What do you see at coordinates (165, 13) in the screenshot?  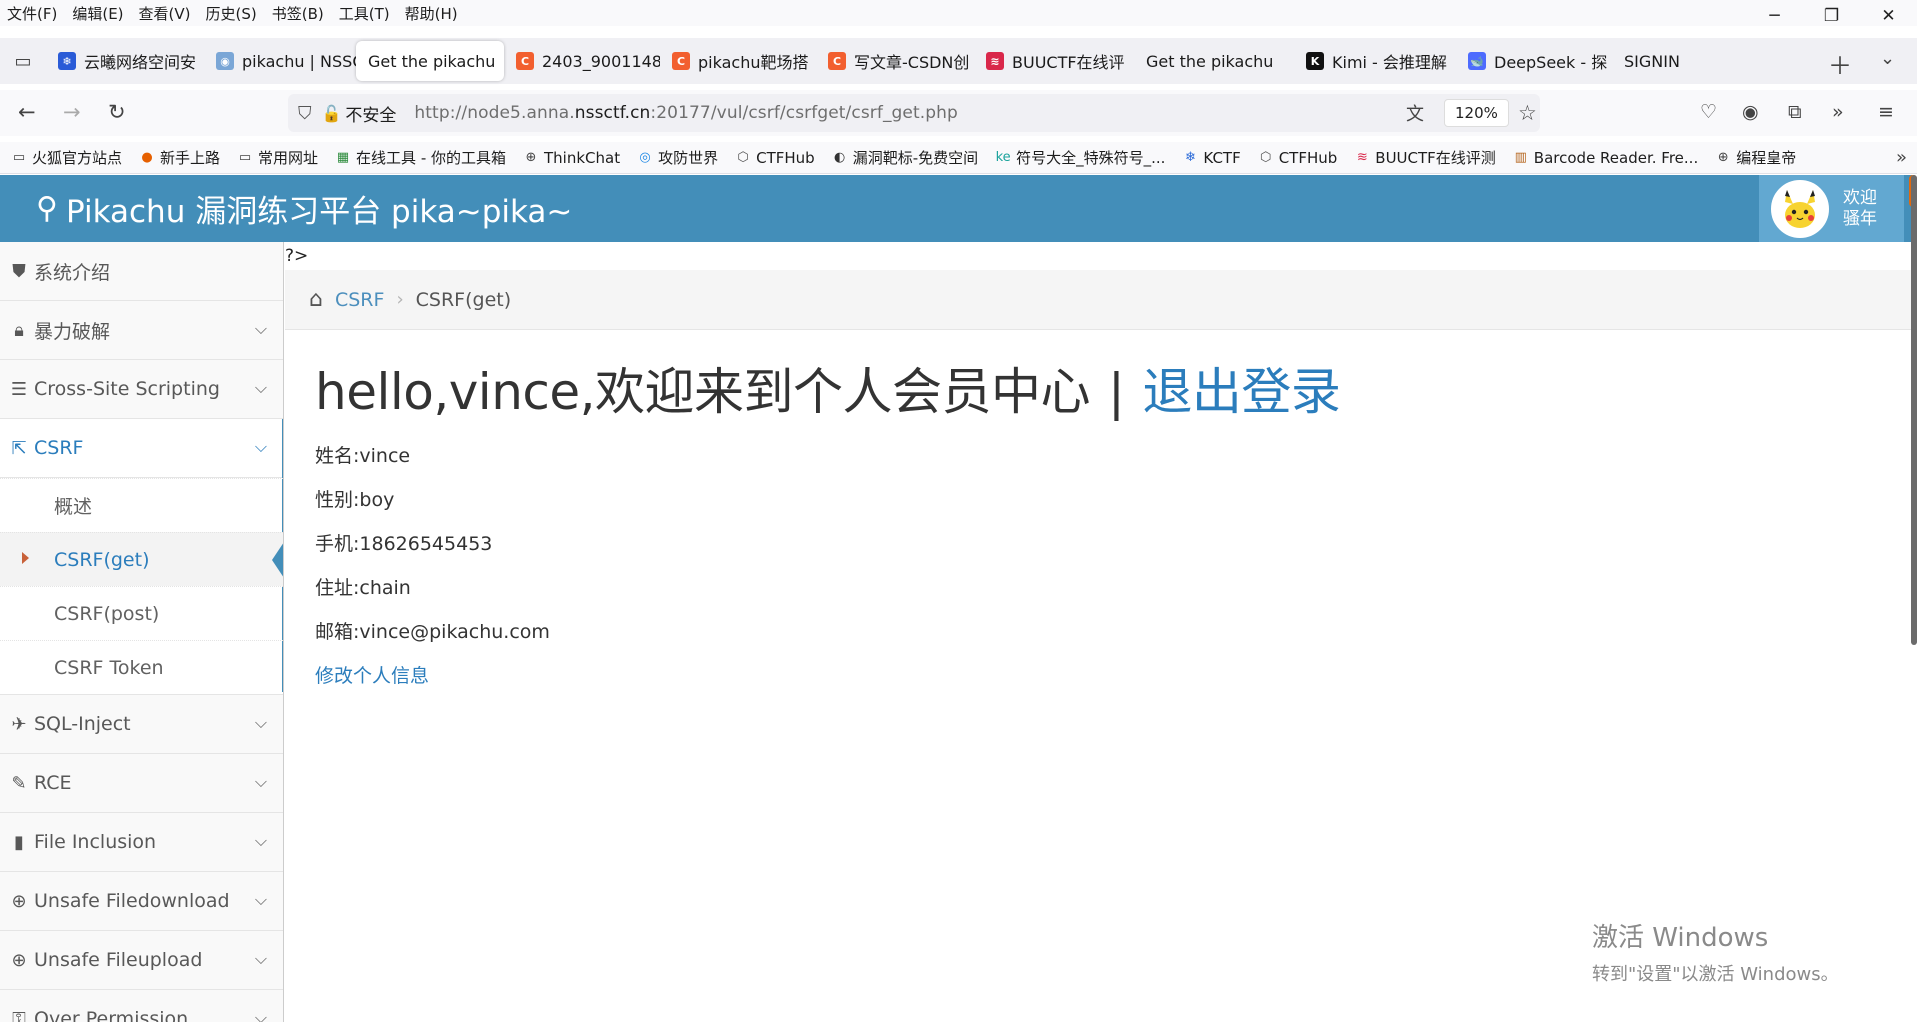 I see `menu-view: 查看(V)` at bounding box center [165, 13].